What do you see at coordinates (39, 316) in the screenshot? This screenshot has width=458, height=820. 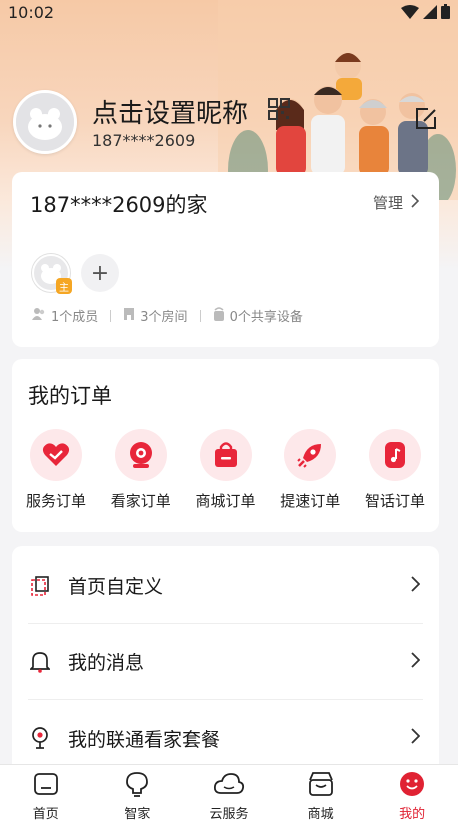 I see `members-icon` at bounding box center [39, 316].